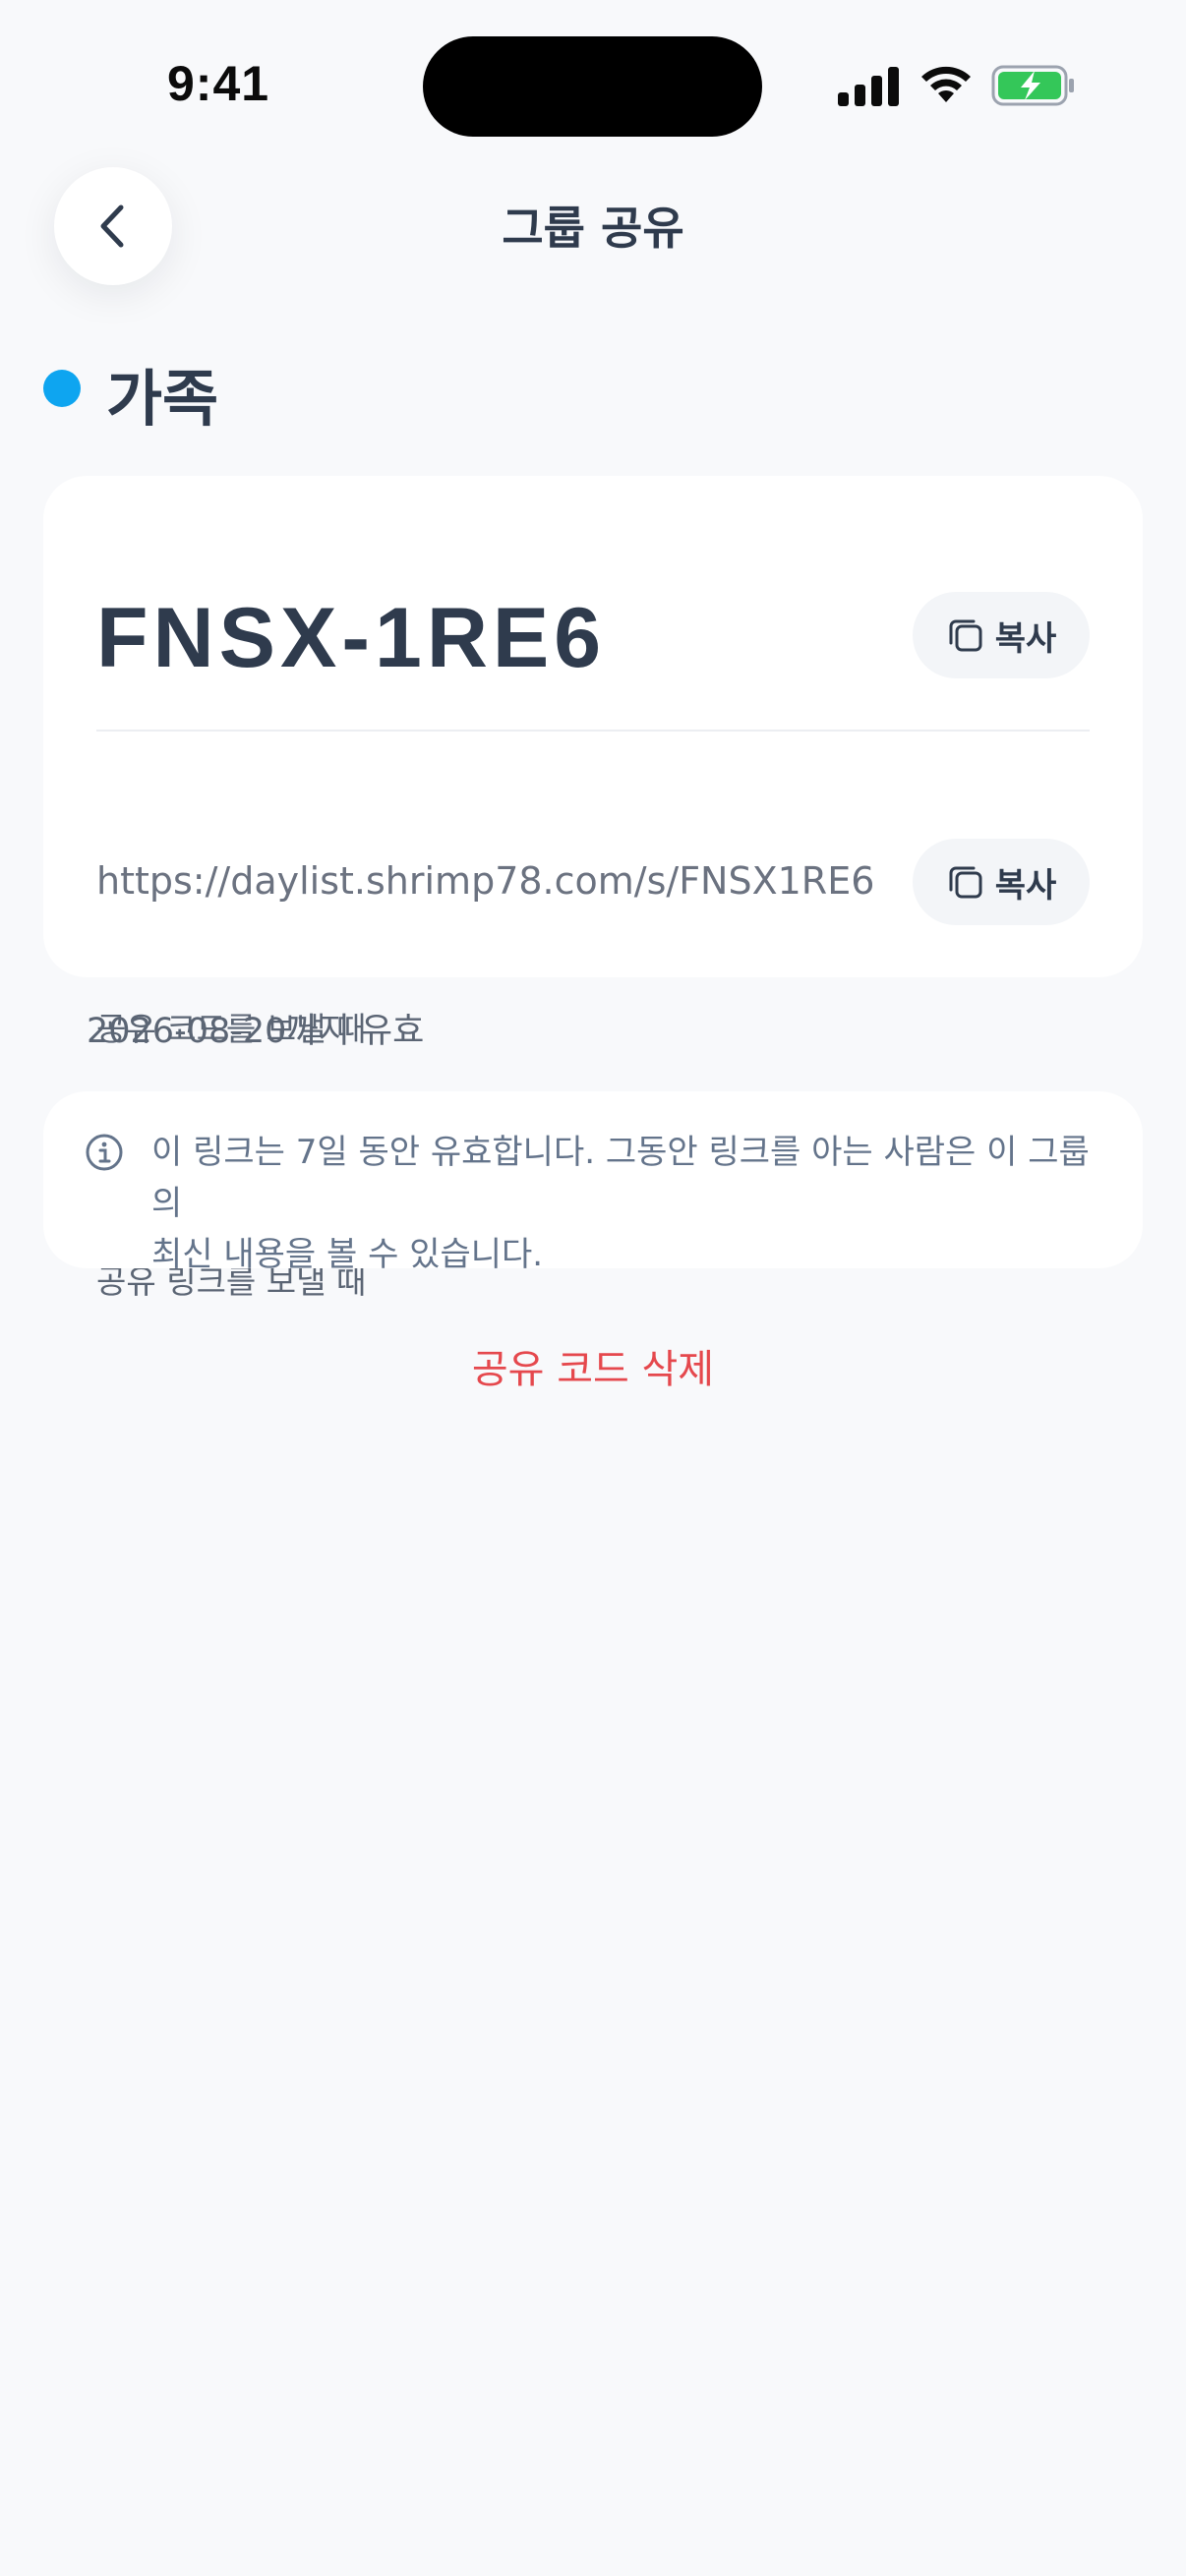  What do you see at coordinates (485, 881) in the screenshot?
I see `share-link-value: https://daylist.shrimp78.com/s/FNSX1RE6` at bounding box center [485, 881].